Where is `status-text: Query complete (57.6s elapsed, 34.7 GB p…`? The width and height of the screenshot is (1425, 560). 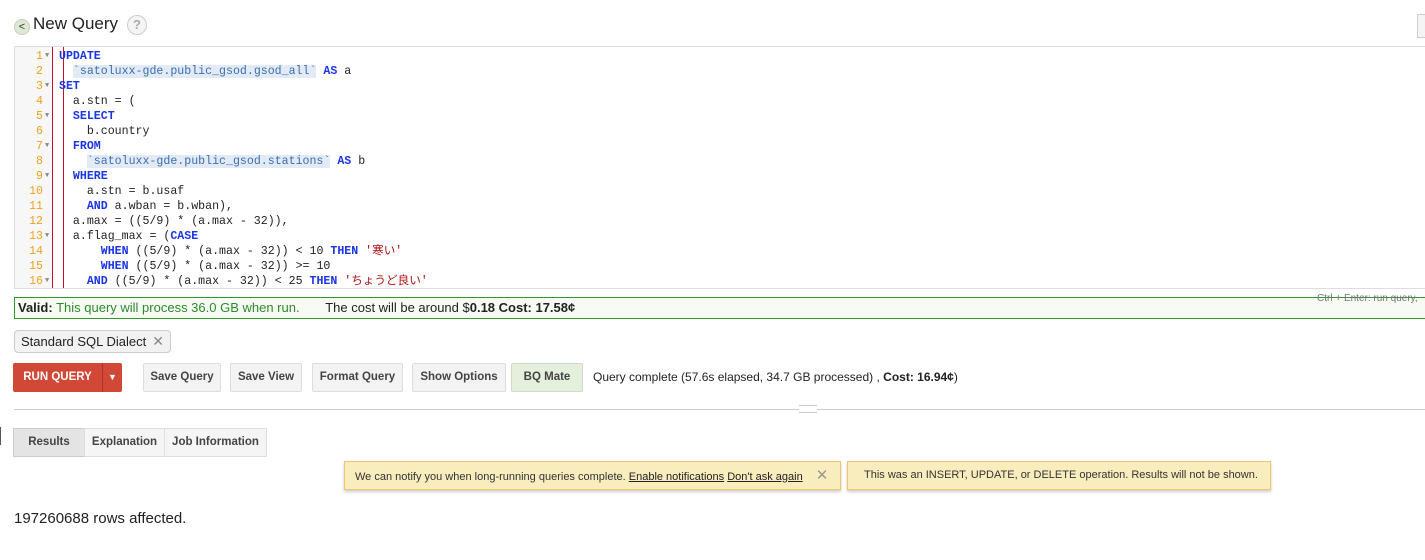
status-text: Query complete (57.6s elapsed, 34.7 GB p… is located at coordinates (738, 377).